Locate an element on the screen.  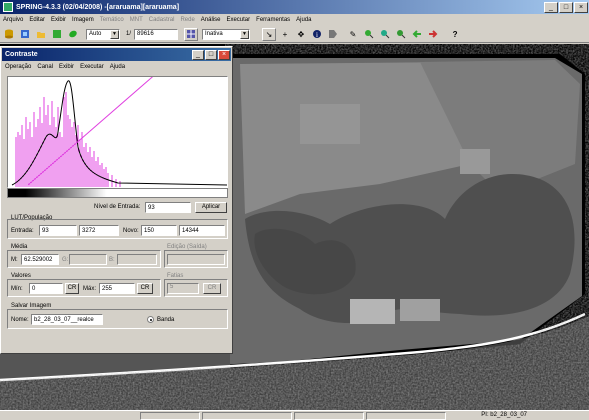
svg-text: i is located at coordinates (317, 35).